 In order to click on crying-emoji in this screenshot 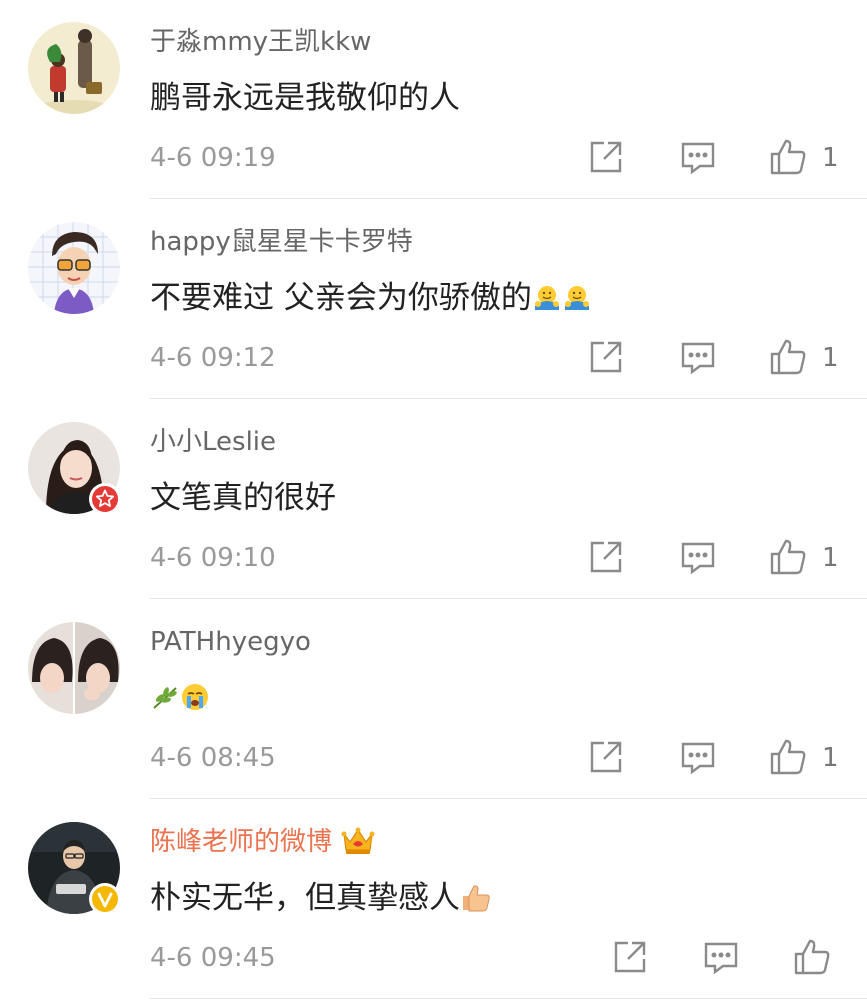, I will do `click(195, 702)`.